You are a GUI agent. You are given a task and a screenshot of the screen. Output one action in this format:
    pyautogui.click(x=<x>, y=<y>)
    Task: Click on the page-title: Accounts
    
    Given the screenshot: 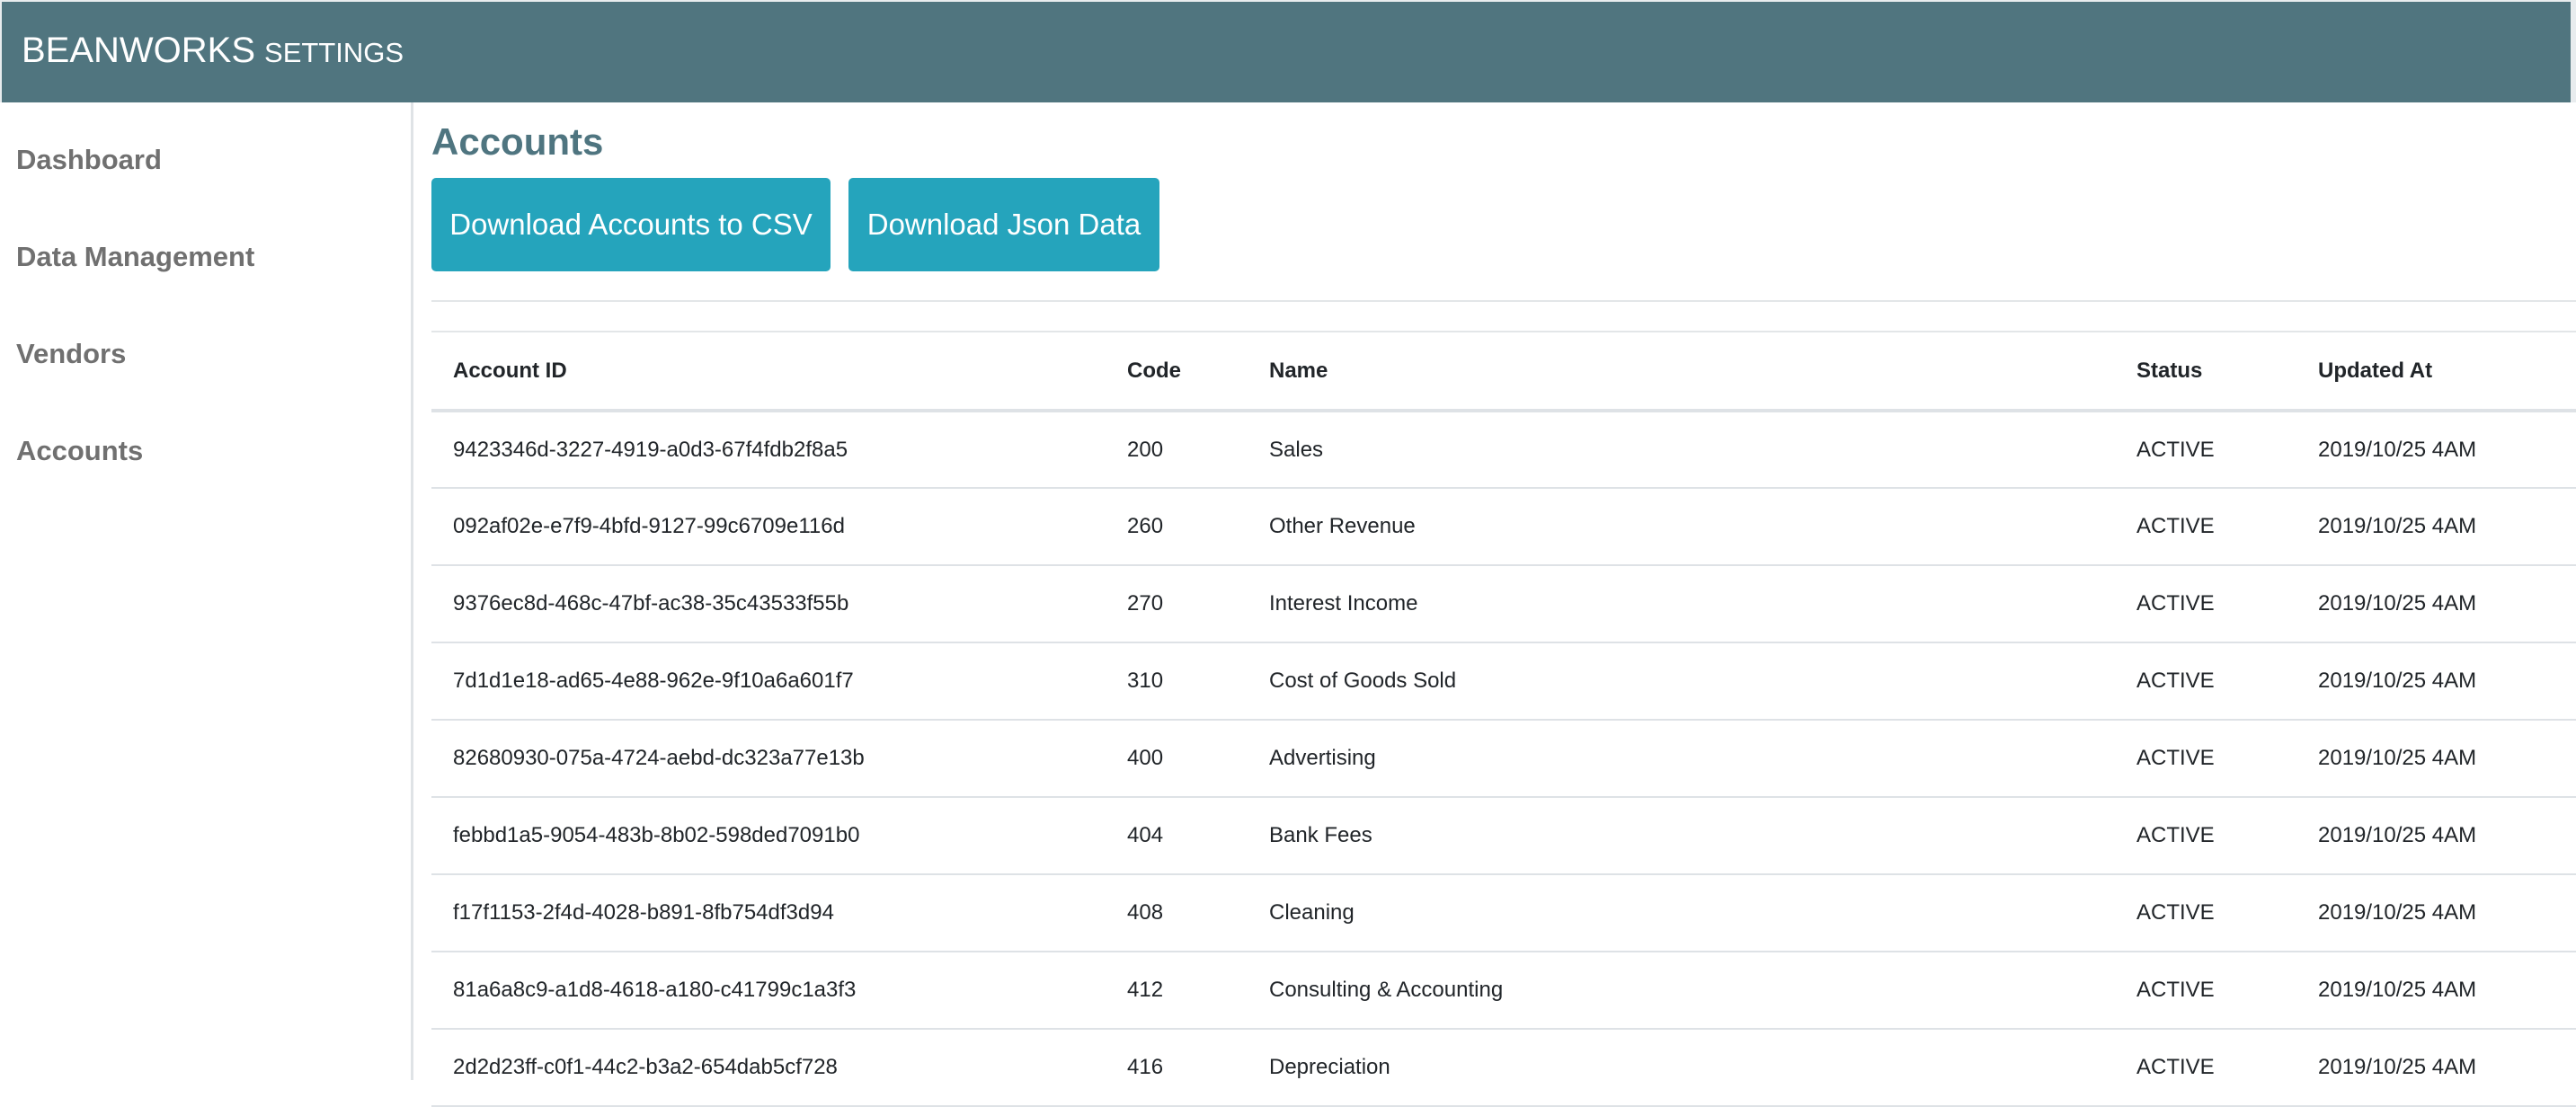 What is the action you would take?
    pyautogui.click(x=517, y=141)
    